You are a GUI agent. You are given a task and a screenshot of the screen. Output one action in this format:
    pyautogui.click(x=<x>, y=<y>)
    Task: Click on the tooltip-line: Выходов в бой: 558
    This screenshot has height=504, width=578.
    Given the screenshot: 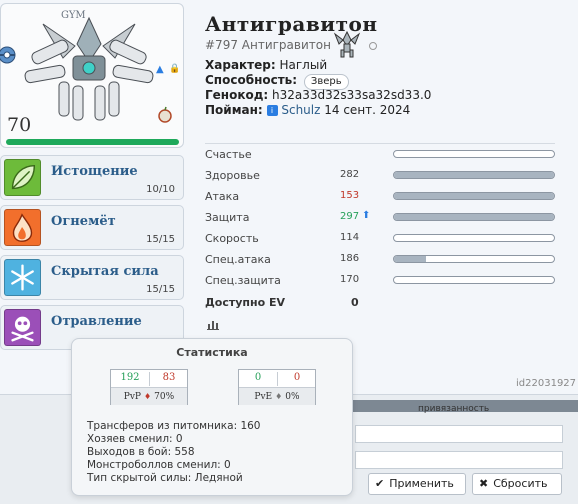 What is the action you would take?
    pyautogui.click(x=141, y=452)
    